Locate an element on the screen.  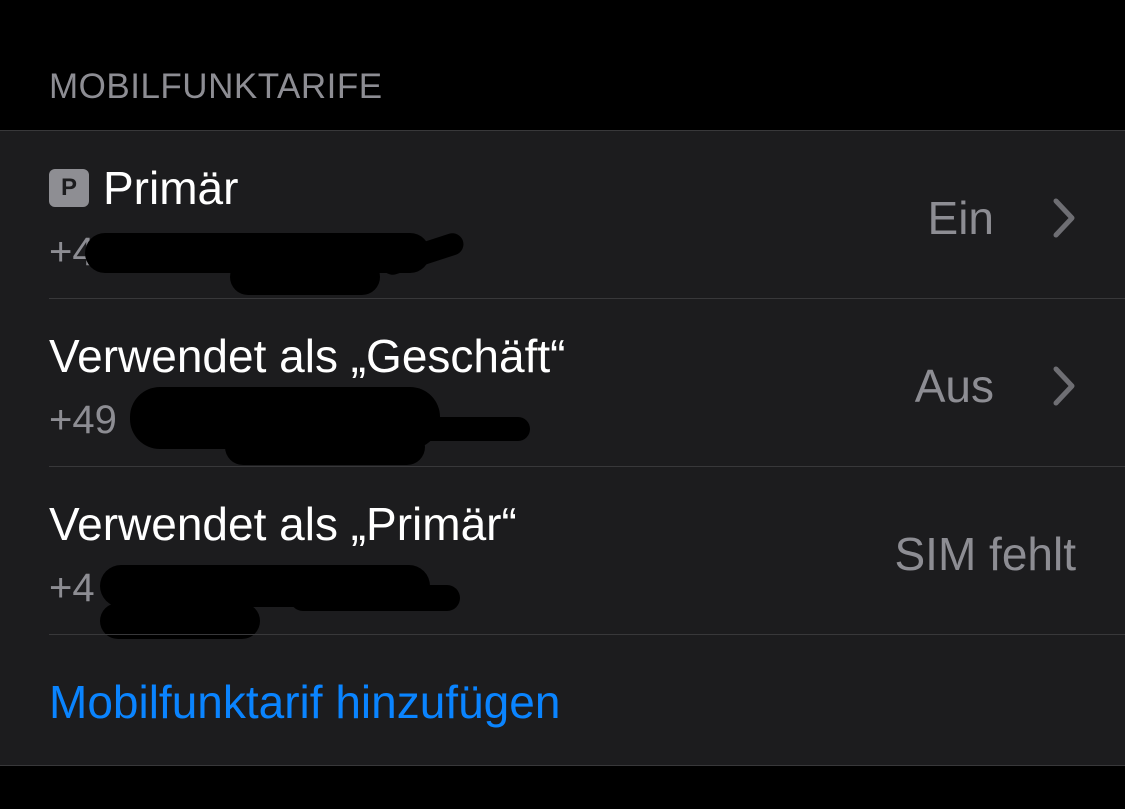
plan-title: Primär is located at coordinates (171, 188).